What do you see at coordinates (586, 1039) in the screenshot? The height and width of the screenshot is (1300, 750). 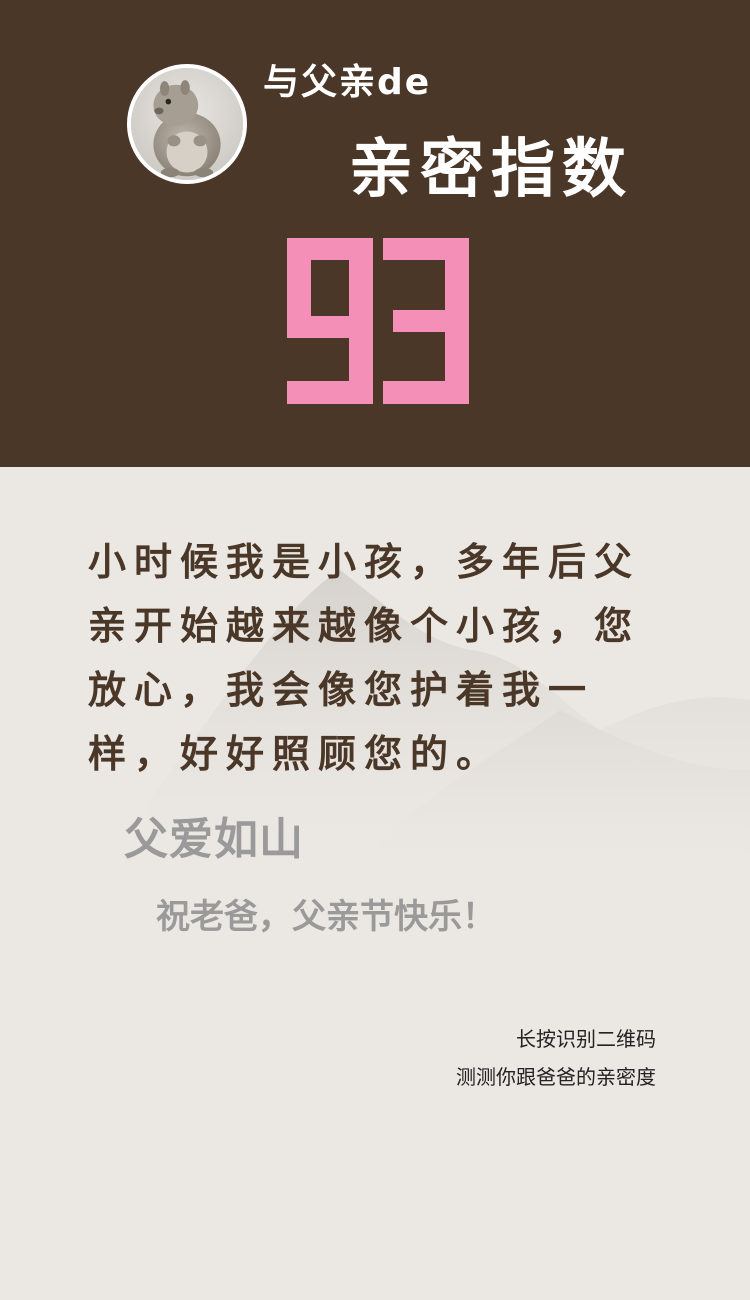 I see `qr-hint-line-1: 长按识别二维码` at bounding box center [586, 1039].